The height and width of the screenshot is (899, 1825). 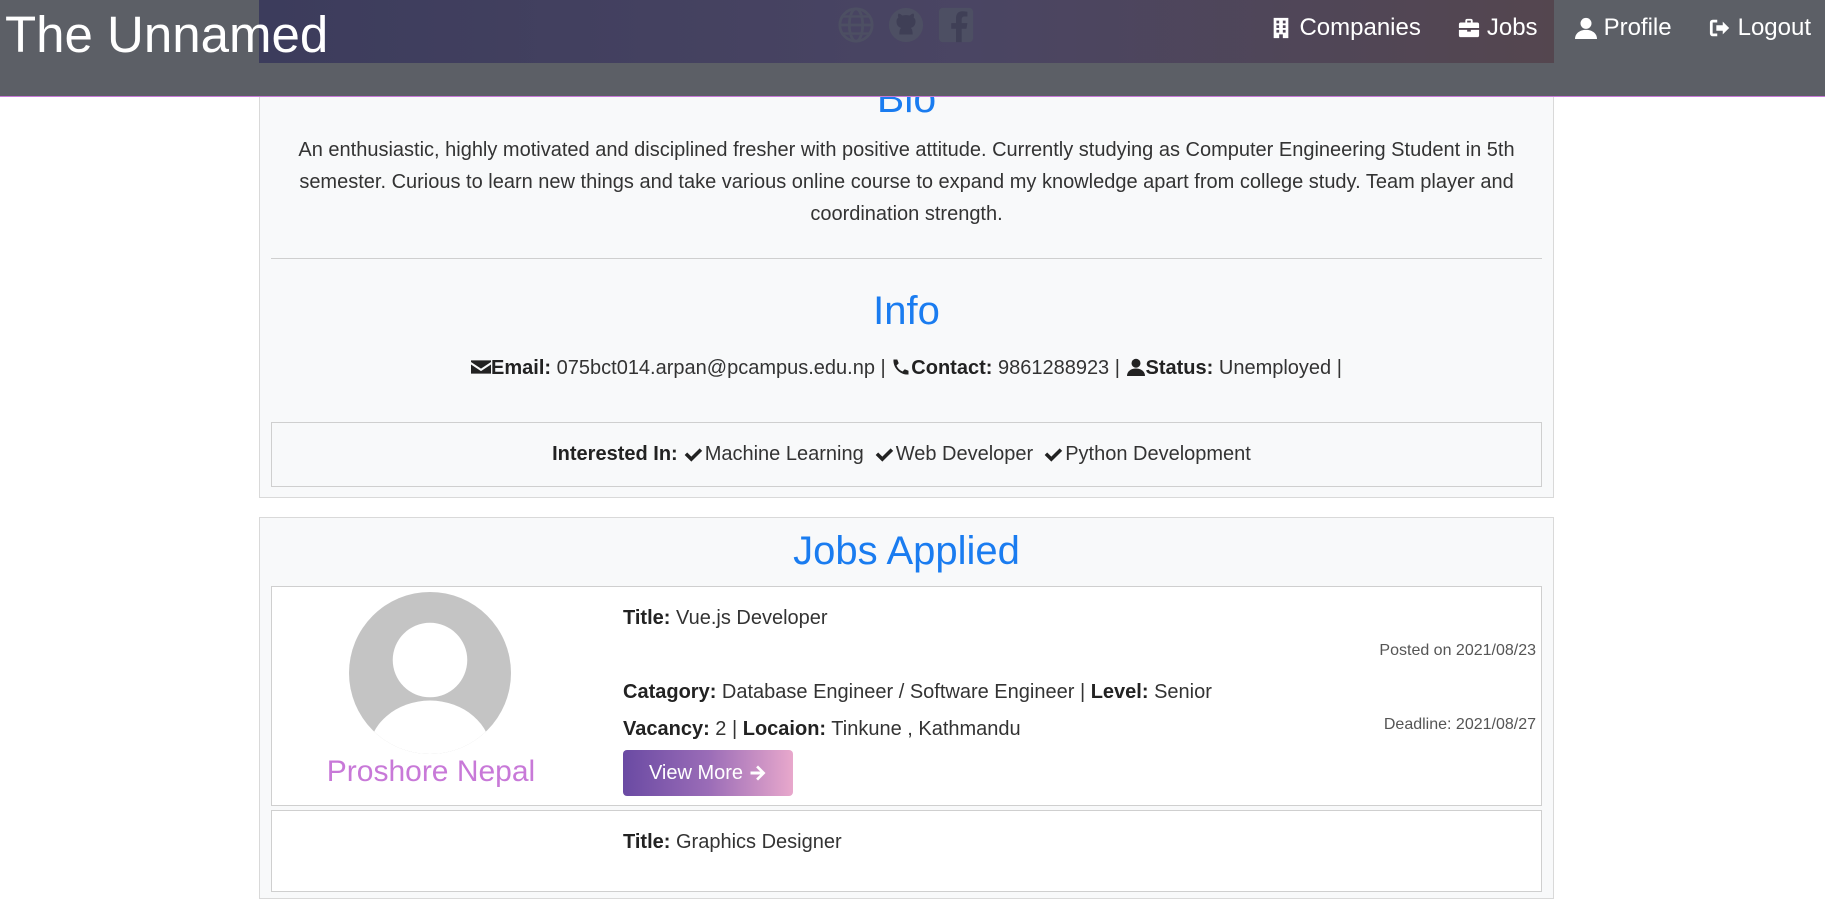 I want to click on interest-item: Machine Learning, so click(x=773, y=454).